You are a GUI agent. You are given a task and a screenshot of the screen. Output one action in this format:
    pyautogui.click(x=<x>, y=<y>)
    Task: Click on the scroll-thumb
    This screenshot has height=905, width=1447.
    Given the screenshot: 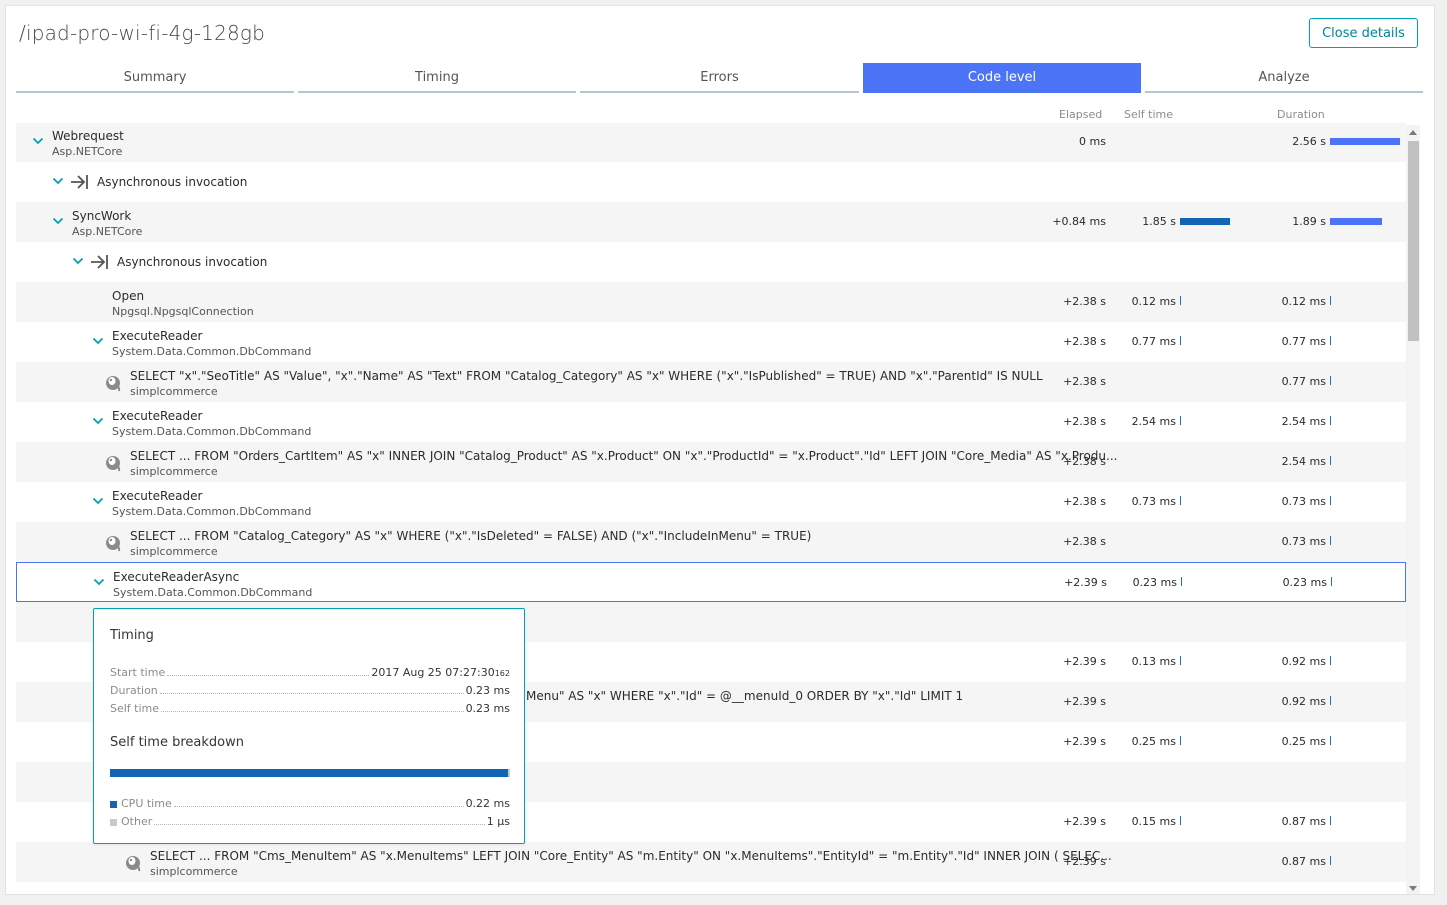 What is the action you would take?
    pyautogui.click(x=1413, y=241)
    